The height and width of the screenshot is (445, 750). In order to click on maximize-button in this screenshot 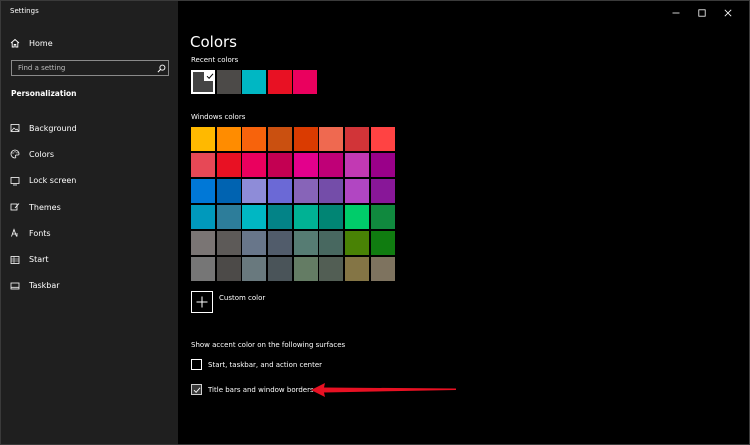, I will do `click(702, 11)`.